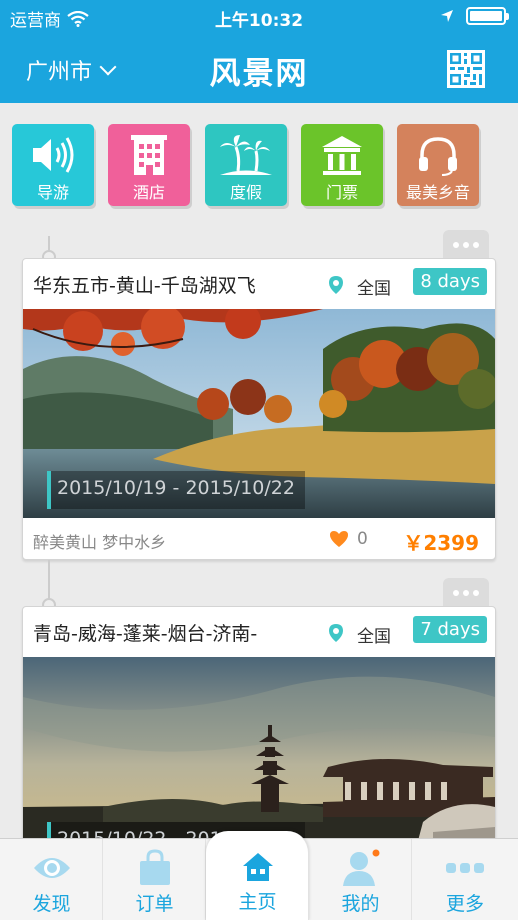 This screenshot has width=518, height=920. What do you see at coordinates (441, 543) in the screenshot?
I see `price: ￥2399` at bounding box center [441, 543].